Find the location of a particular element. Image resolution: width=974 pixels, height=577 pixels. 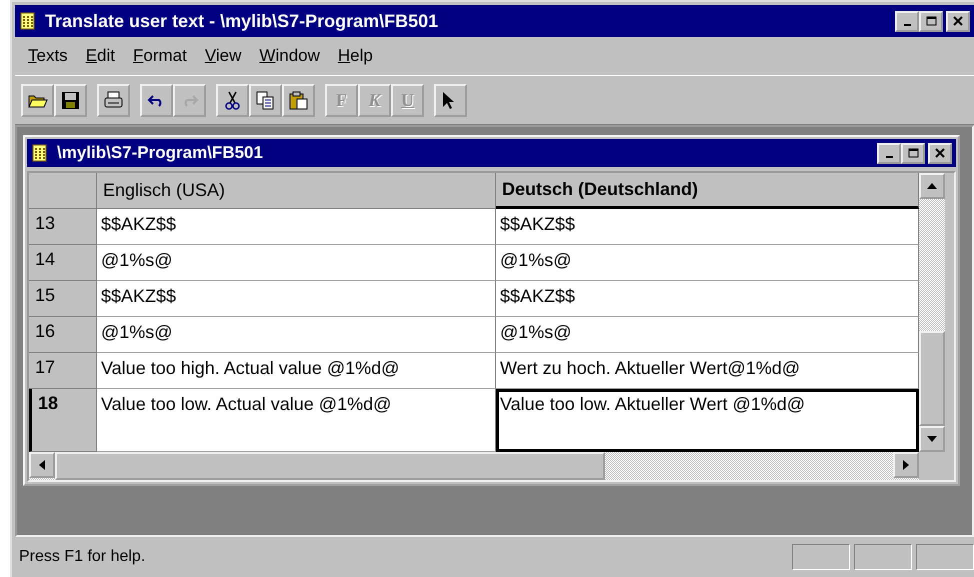

arrow-left-icon is located at coordinates (42, 465).